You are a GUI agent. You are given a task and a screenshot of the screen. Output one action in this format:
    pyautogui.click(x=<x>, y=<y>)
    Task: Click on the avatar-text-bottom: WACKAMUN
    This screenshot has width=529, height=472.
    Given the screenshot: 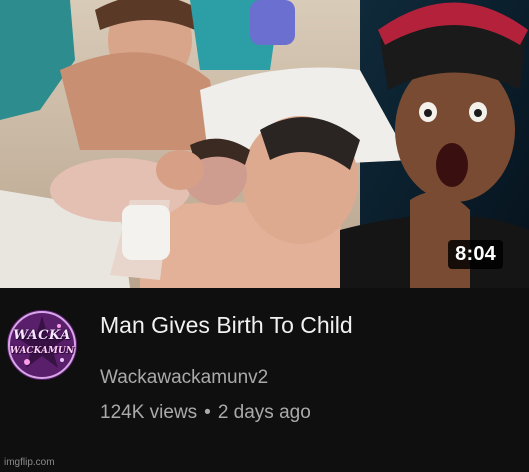 What is the action you would take?
    pyautogui.click(x=42, y=351)
    